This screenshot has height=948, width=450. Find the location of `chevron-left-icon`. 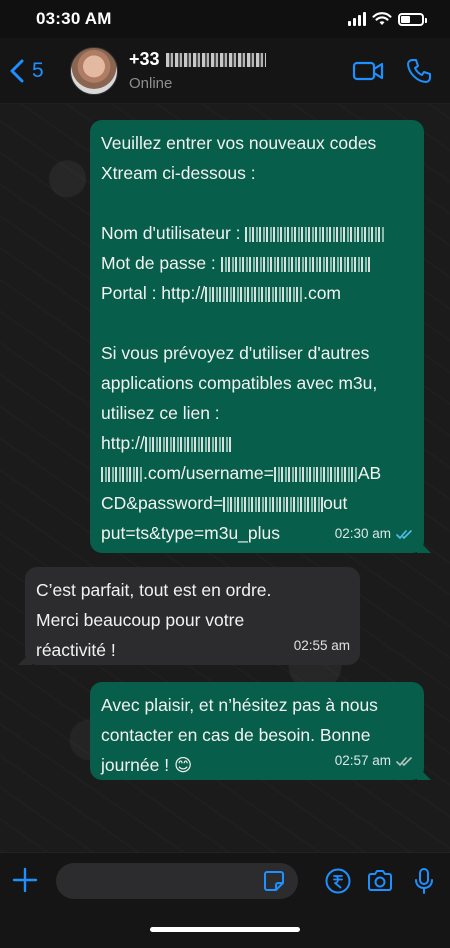

chevron-left-icon is located at coordinates (17, 70).